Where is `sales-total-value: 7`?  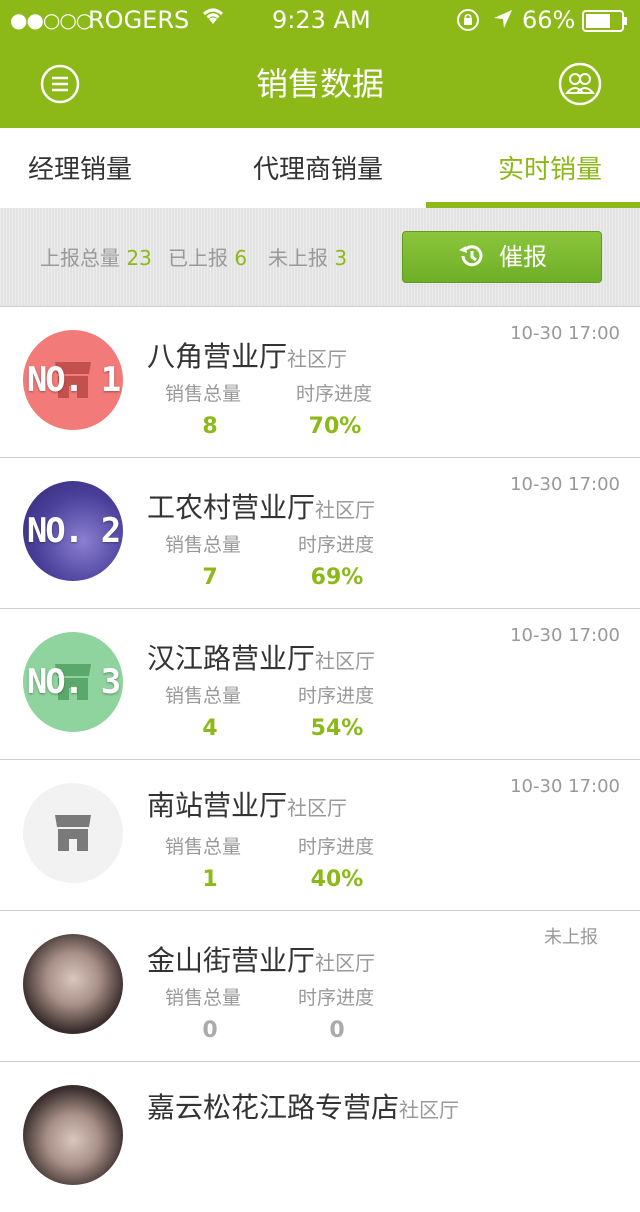 sales-total-value: 7 is located at coordinates (210, 577).